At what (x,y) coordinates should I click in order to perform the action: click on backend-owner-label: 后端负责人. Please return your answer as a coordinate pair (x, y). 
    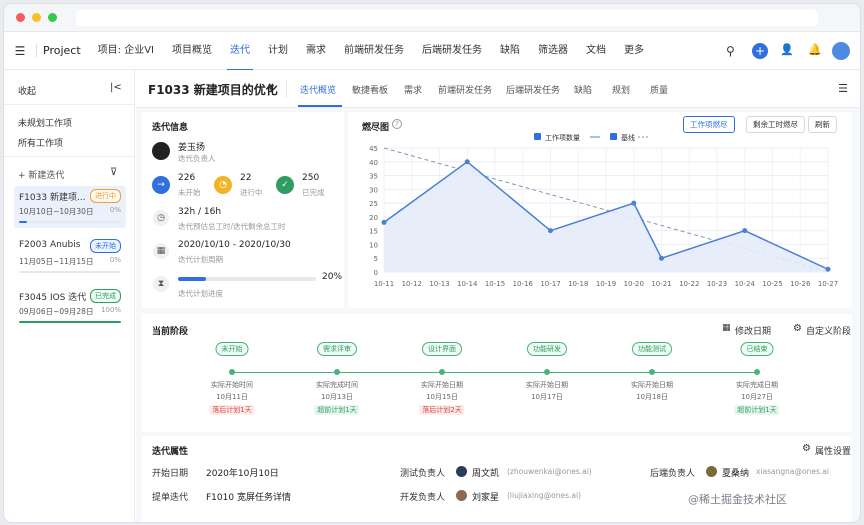
    Looking at the image, I should click on (673, 474).